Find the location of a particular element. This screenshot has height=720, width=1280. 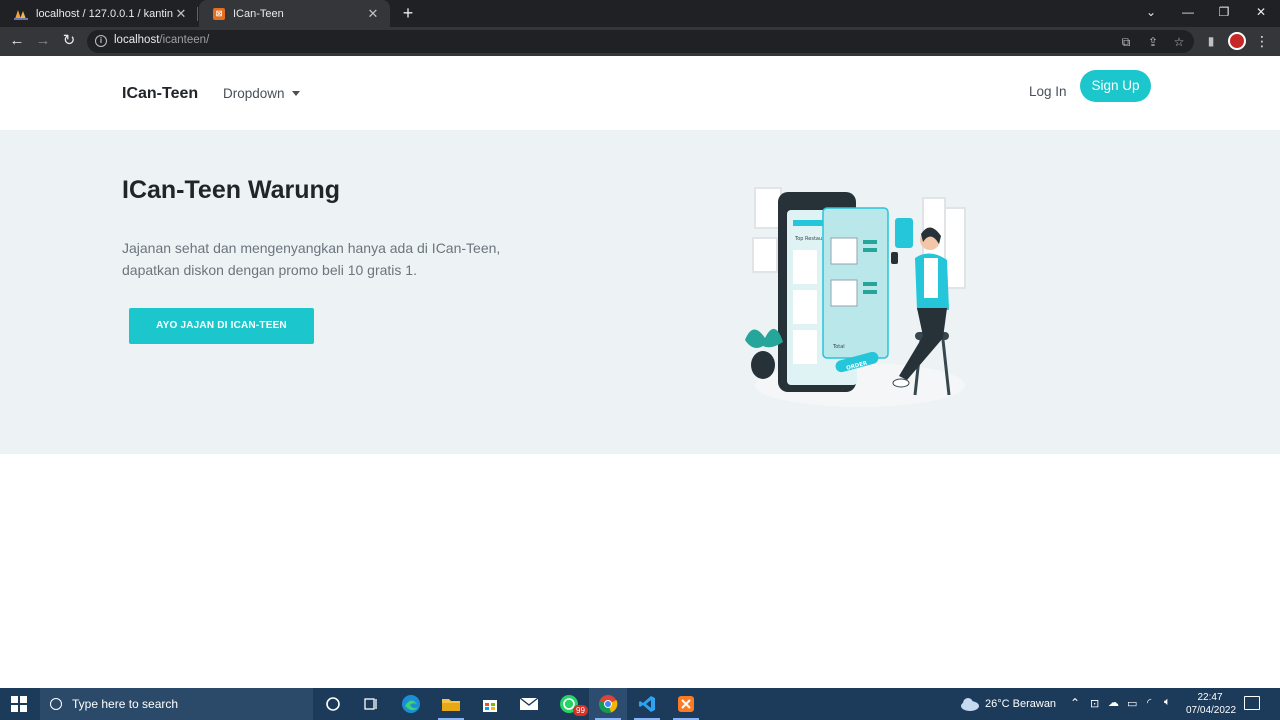

chrome-icon is located at coordinates (608, 704).